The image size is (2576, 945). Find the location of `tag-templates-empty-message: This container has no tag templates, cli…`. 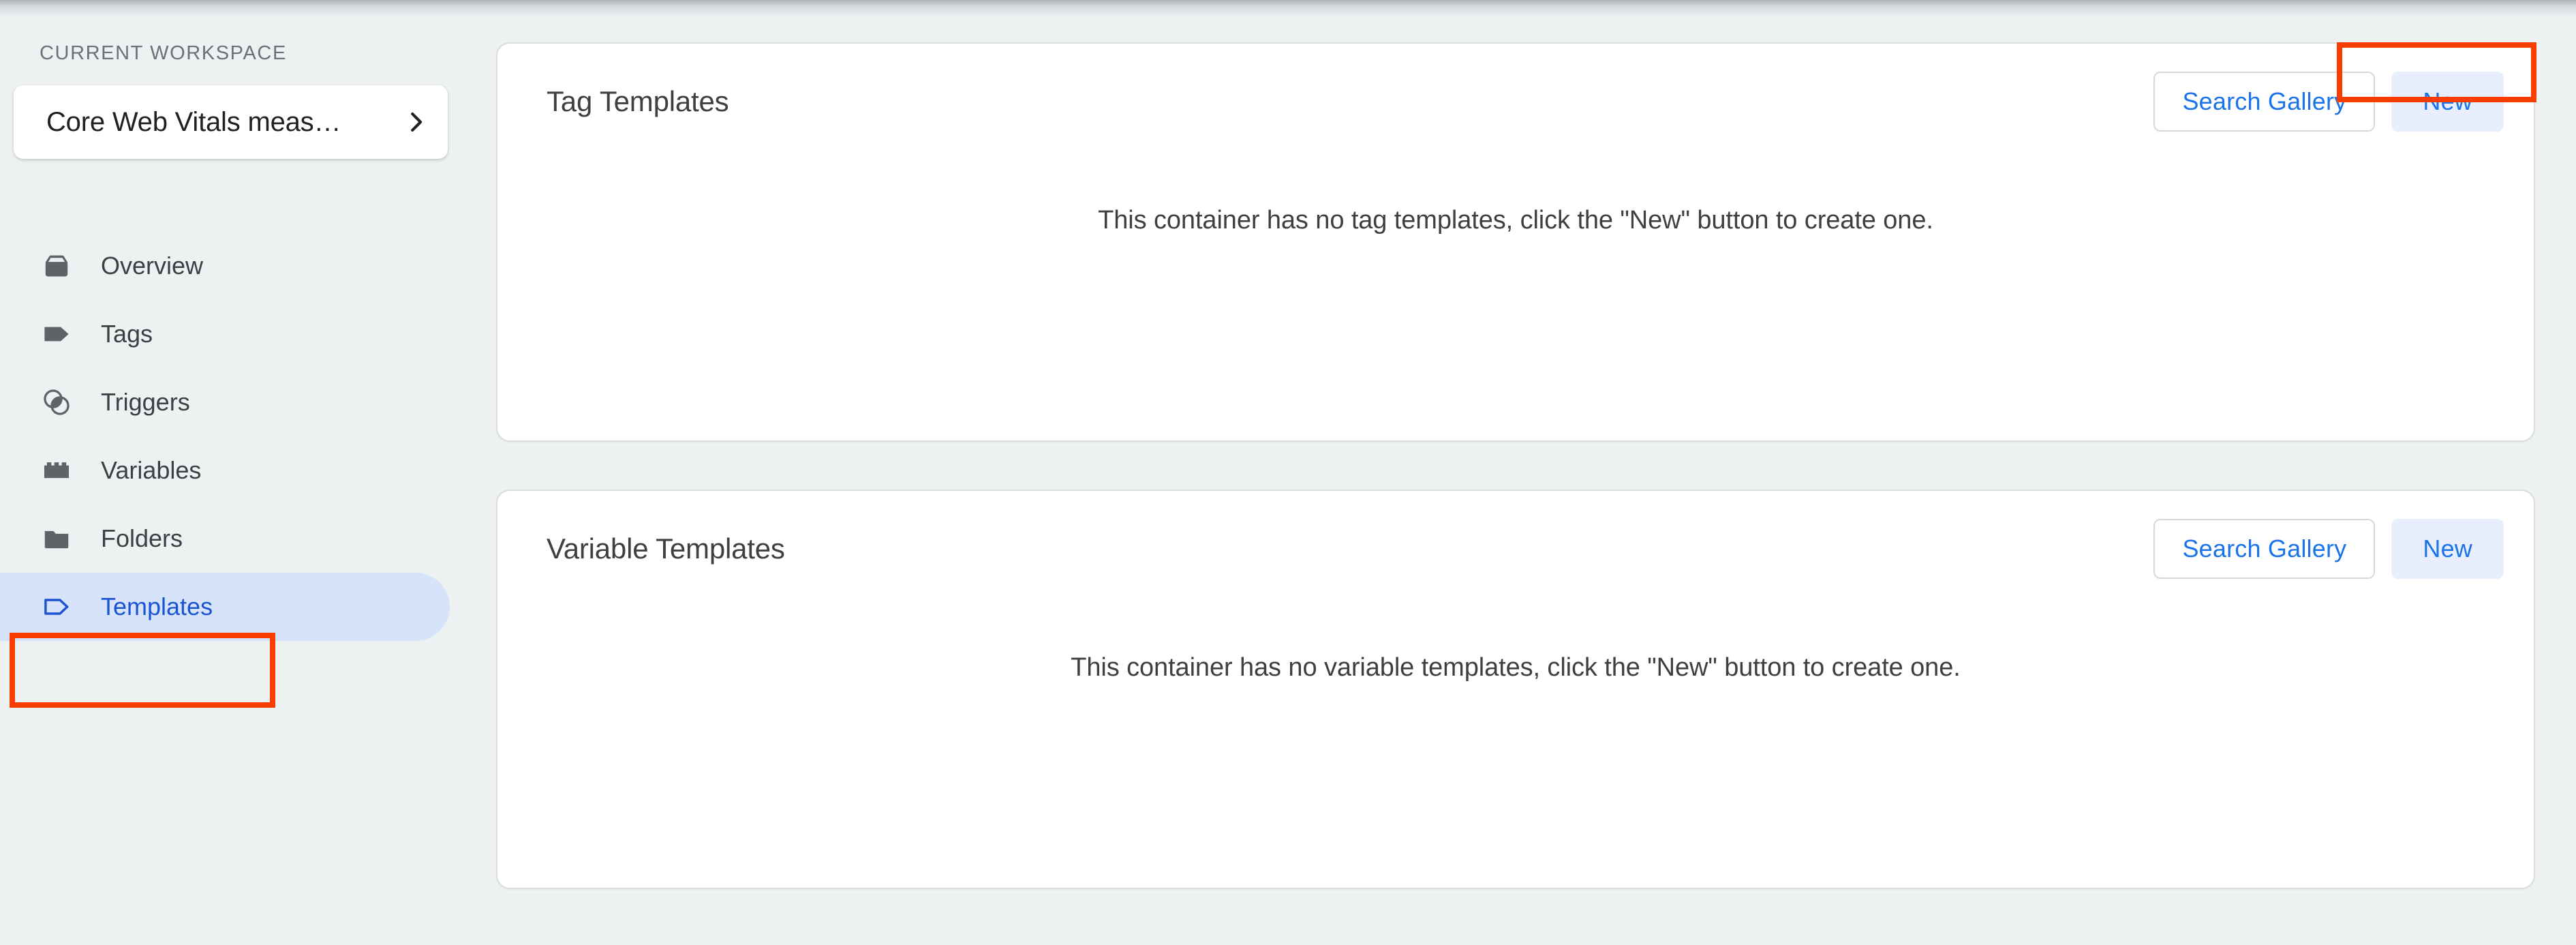

tag-templates-empty-message: This container has no tag templates, cli… is located at coordinates (1515, 220).